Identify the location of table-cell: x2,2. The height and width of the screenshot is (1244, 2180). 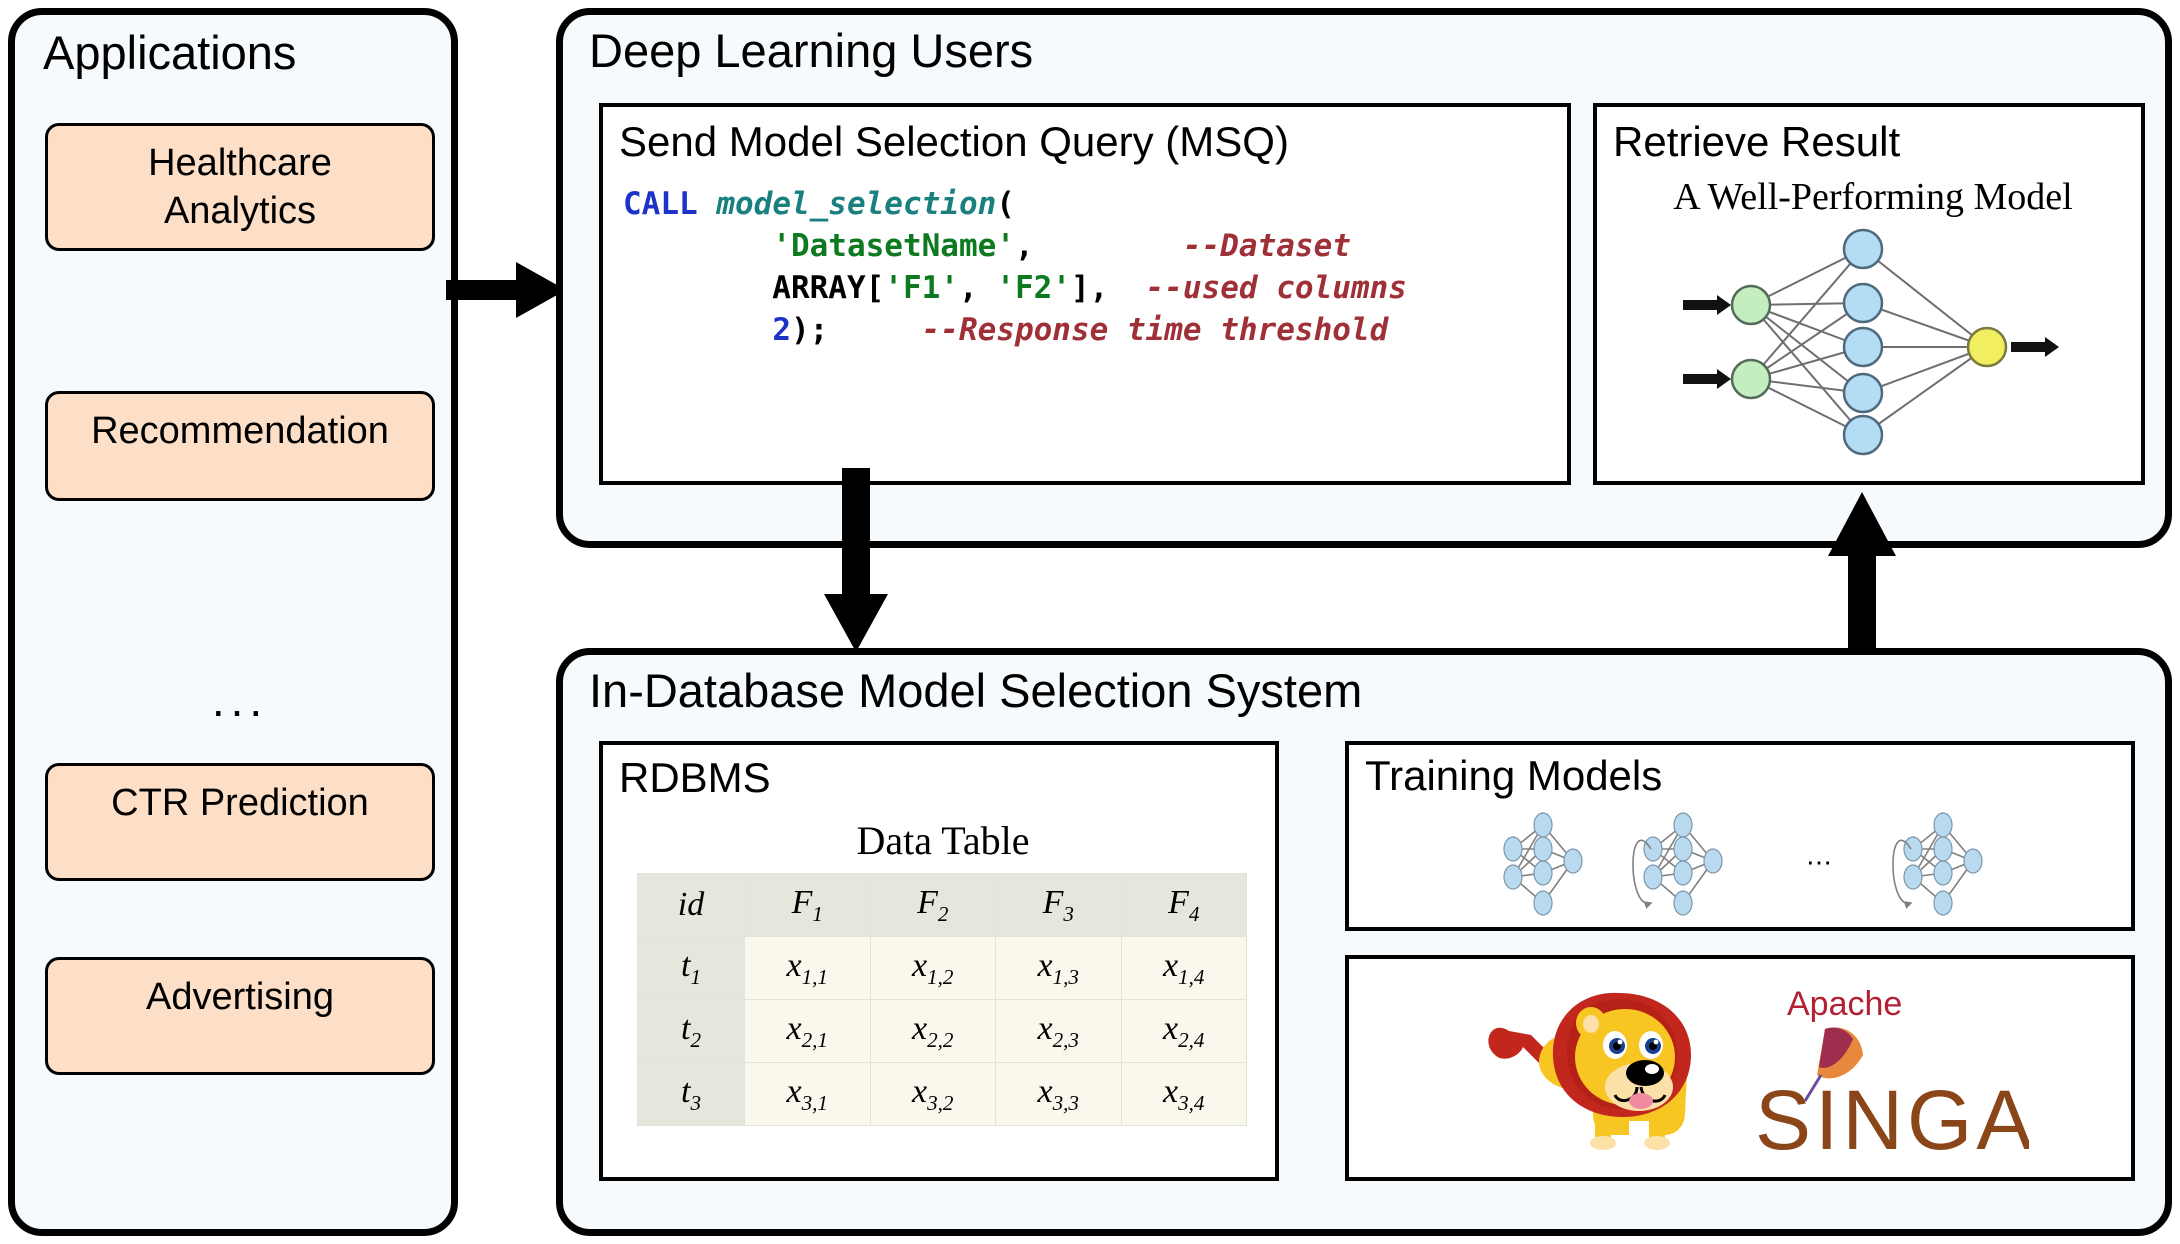
(932, 1031).